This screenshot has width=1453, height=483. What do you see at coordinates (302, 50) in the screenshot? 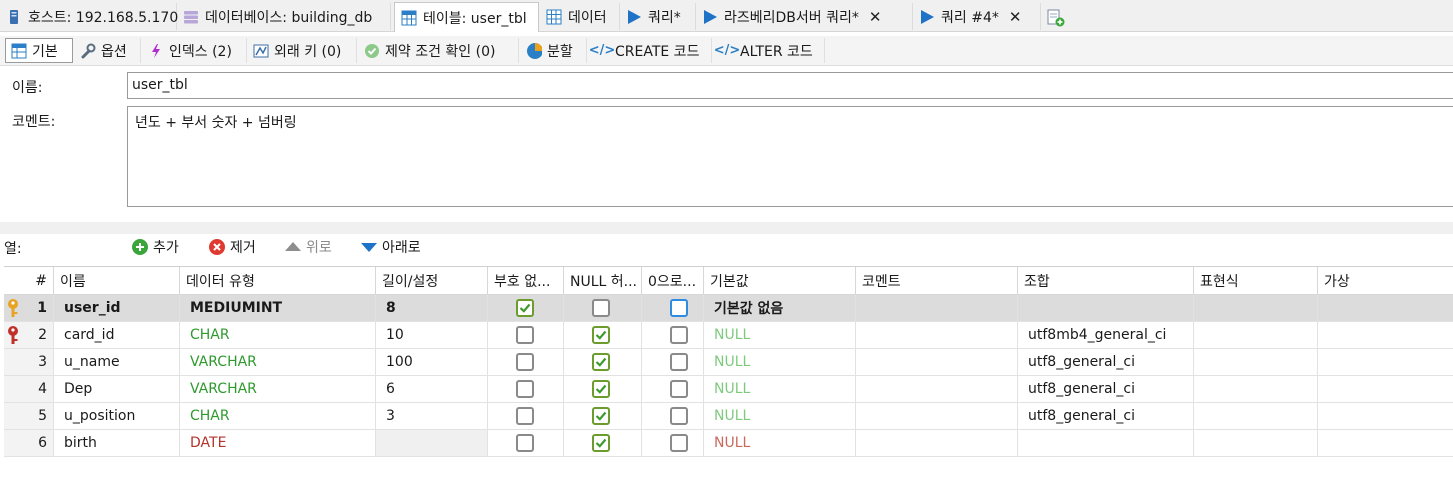
I see `subtab-foreign-keys: 외래 키 (0)` at bounding box center [302, 50].